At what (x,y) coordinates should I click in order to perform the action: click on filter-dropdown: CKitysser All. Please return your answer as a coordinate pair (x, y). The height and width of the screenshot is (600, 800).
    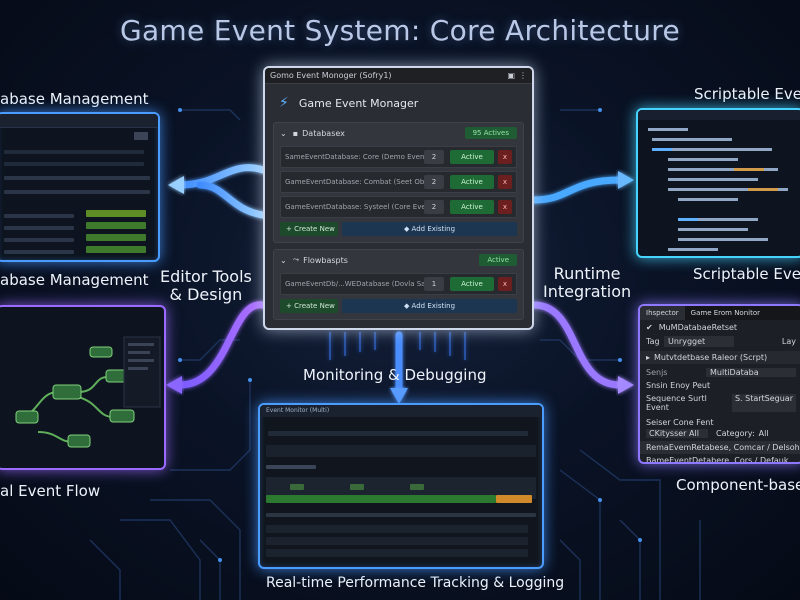
    Looking at the image, I should click on (677, 433).